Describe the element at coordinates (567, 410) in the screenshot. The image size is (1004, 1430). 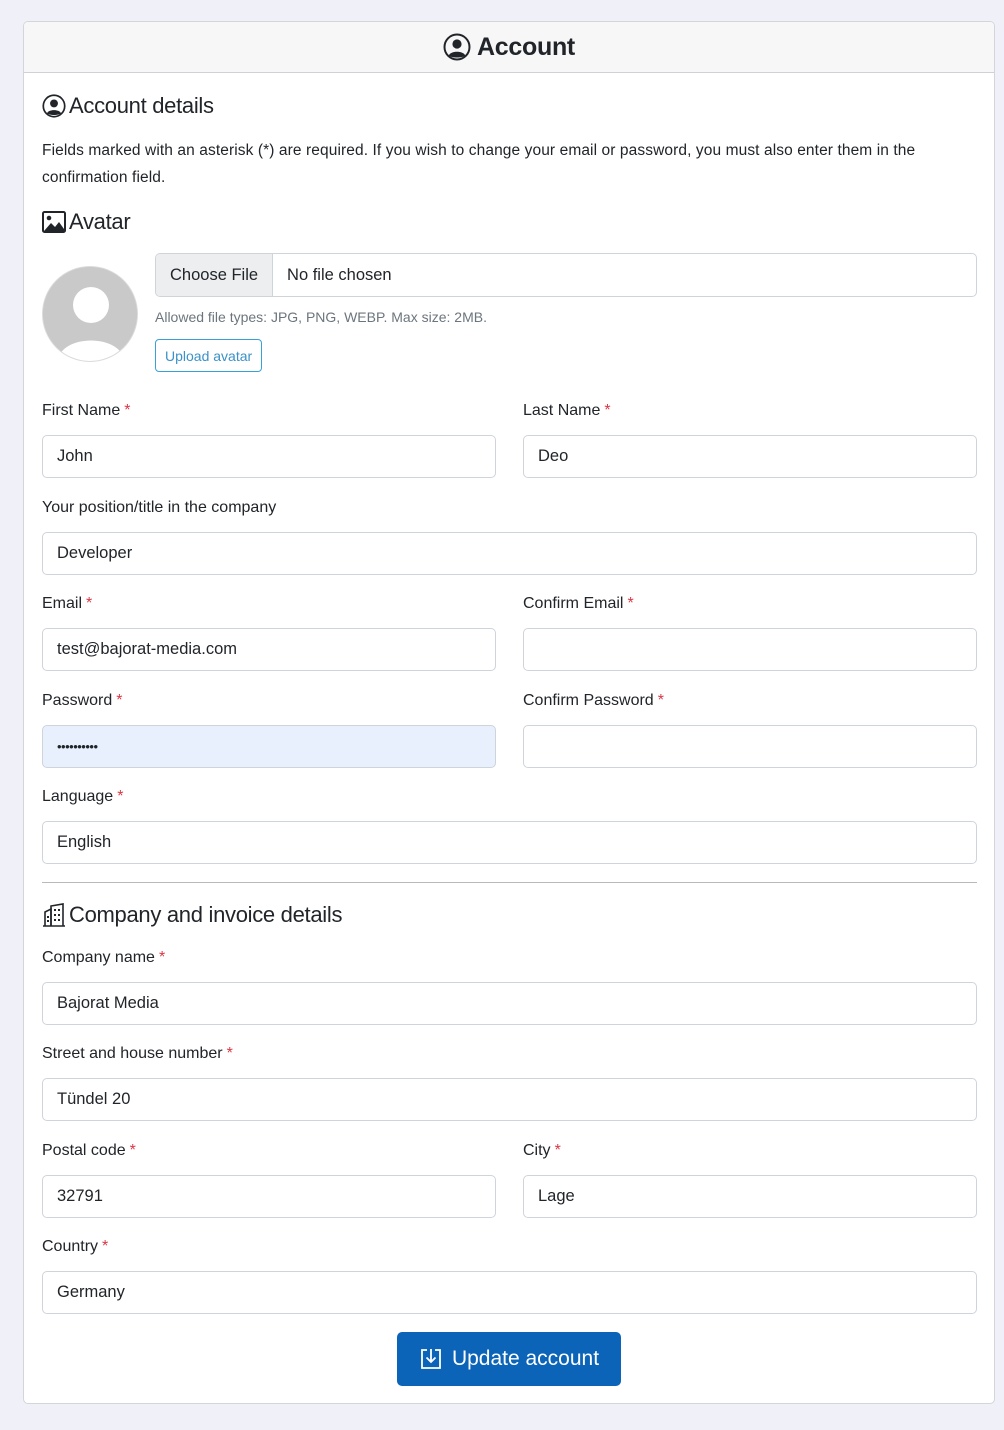
I see `last-name-label: Last Name *` at that location.